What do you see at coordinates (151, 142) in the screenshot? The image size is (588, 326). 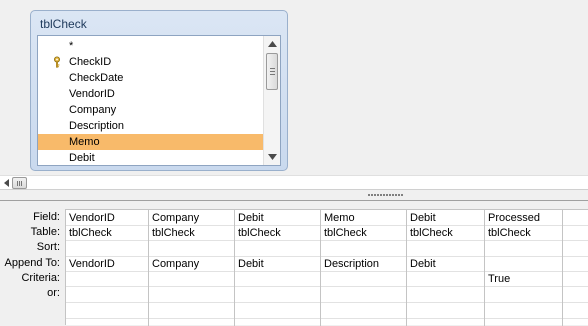 I see `field-list-item-memo: Memo` at bounding box center [151, 142].